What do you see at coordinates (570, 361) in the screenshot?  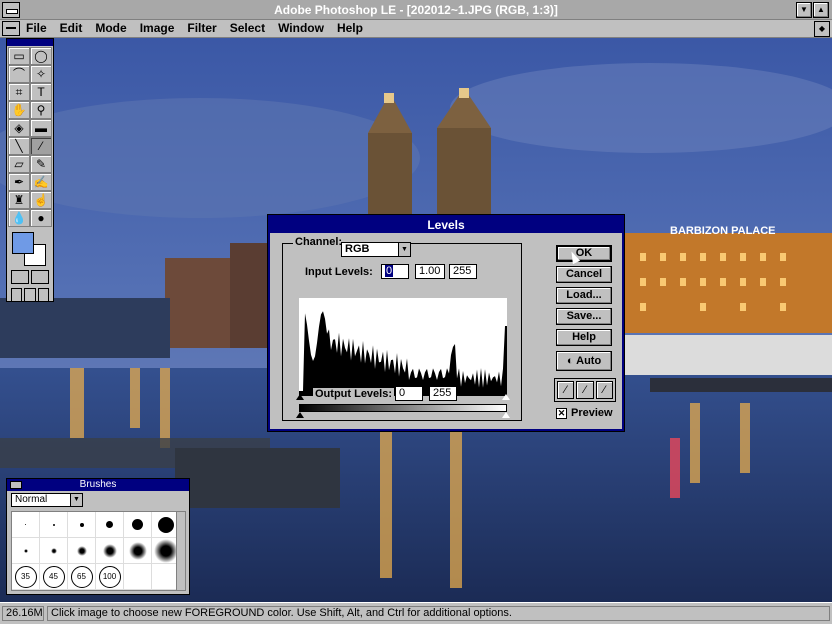 I see `half-circle-icon: ◐` at bounding box center [570, 361].